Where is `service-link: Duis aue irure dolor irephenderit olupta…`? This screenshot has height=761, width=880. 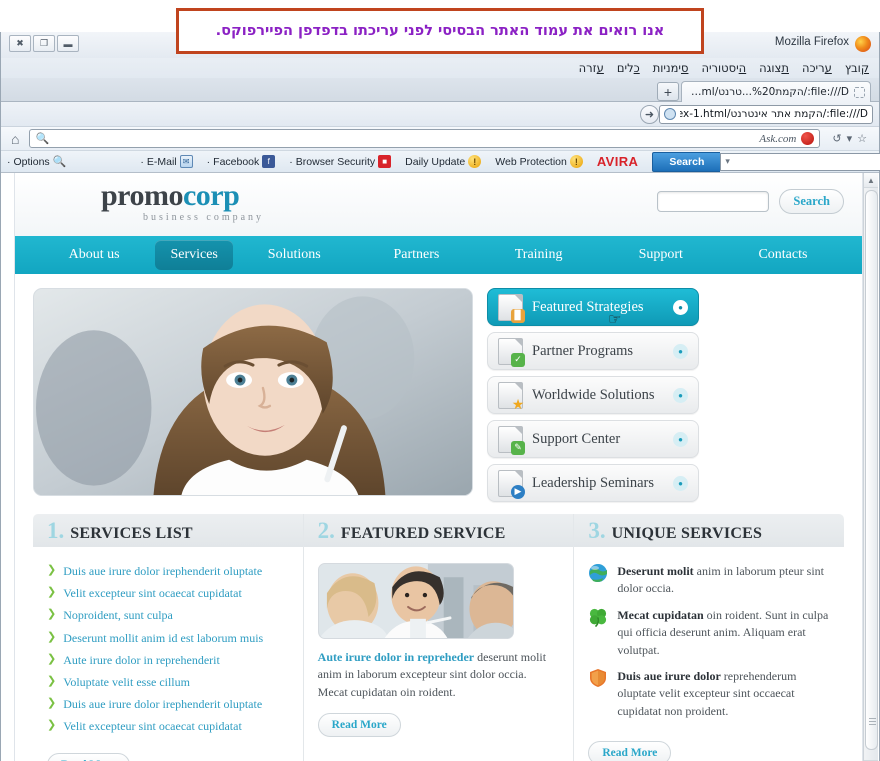 service-link: Duis aue irure dolor irephenderit olupta… is located at coordinates (163, 571).